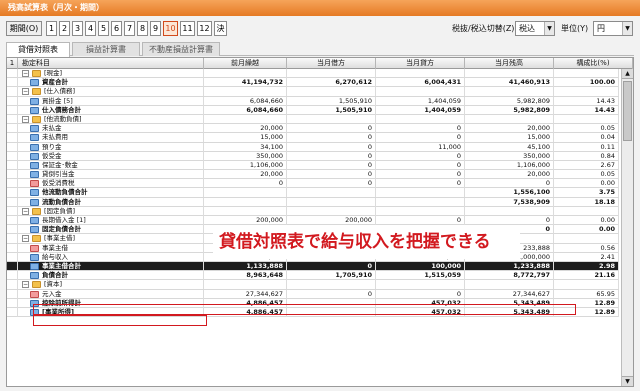 This screenshot has width=640, height=391. What do you see at coordinates (313, 156) in the screenshot?
I see `table-row: 仮受金 350,000 0 0 350,000 0.84` at bounding box center [313, 156].